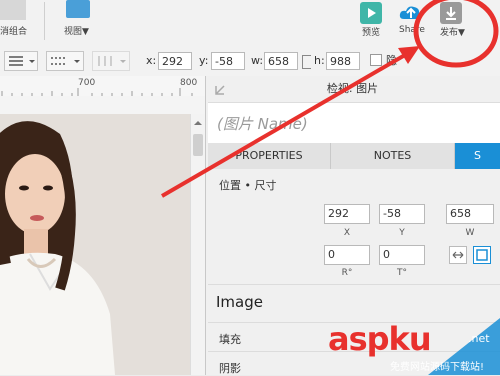 The width and height of the screenshot is (500, 376). What do you see at coordinates (198, 244) in the screenshot?
I see `canvas-vertical-scrollbar` at bounding box center [198, 244].